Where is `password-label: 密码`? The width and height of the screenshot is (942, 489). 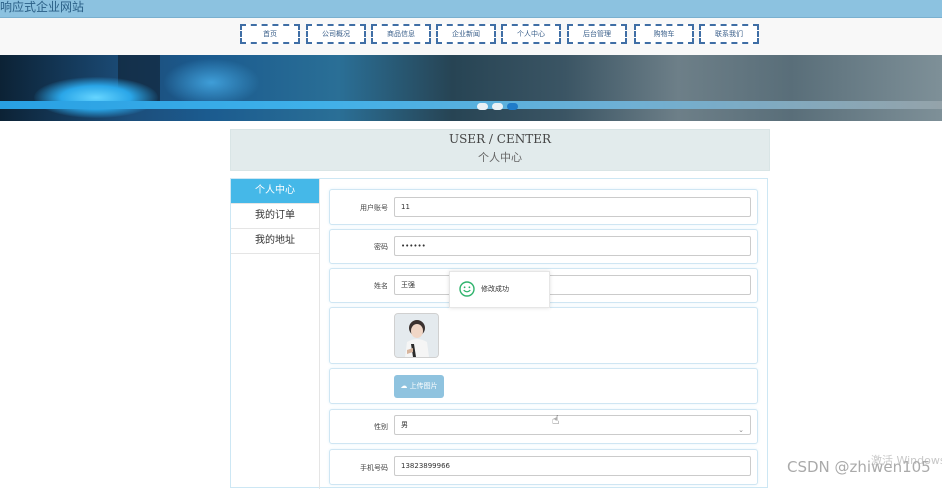 password-label: 密码 is located at coordinates (381, 247).